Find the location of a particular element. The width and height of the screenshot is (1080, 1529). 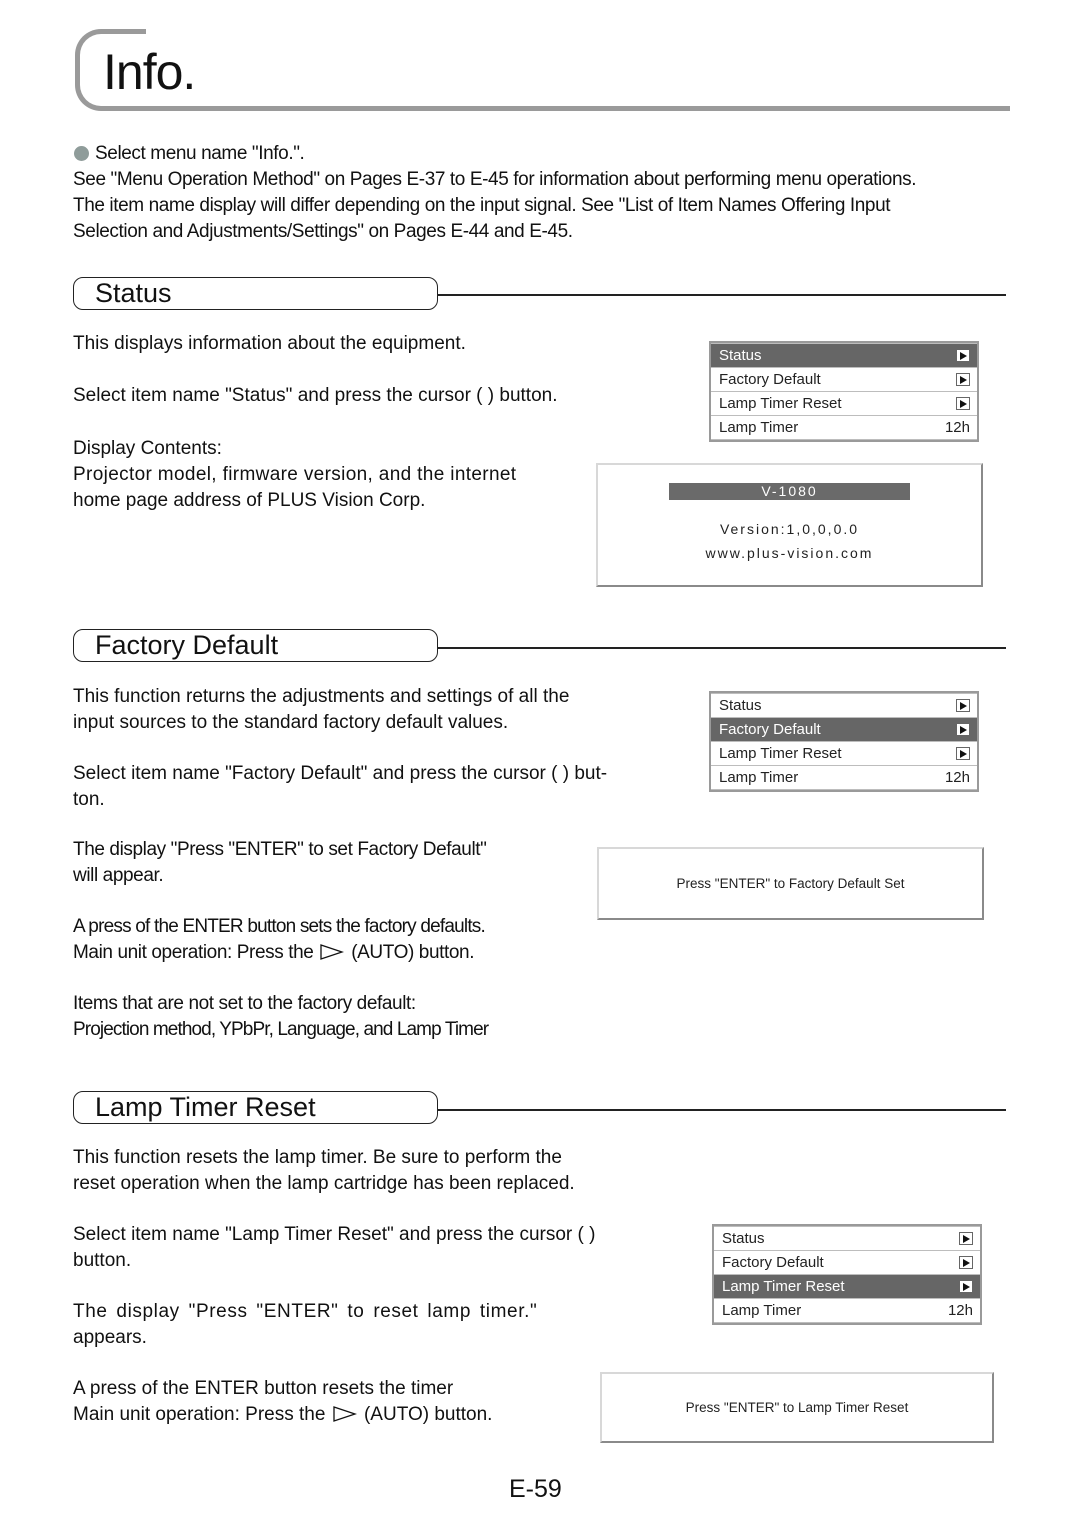

lamp-reset-confirm-display: Press "ENTER" to Lamp Timer Reset is located at coordinates (797, 1407).